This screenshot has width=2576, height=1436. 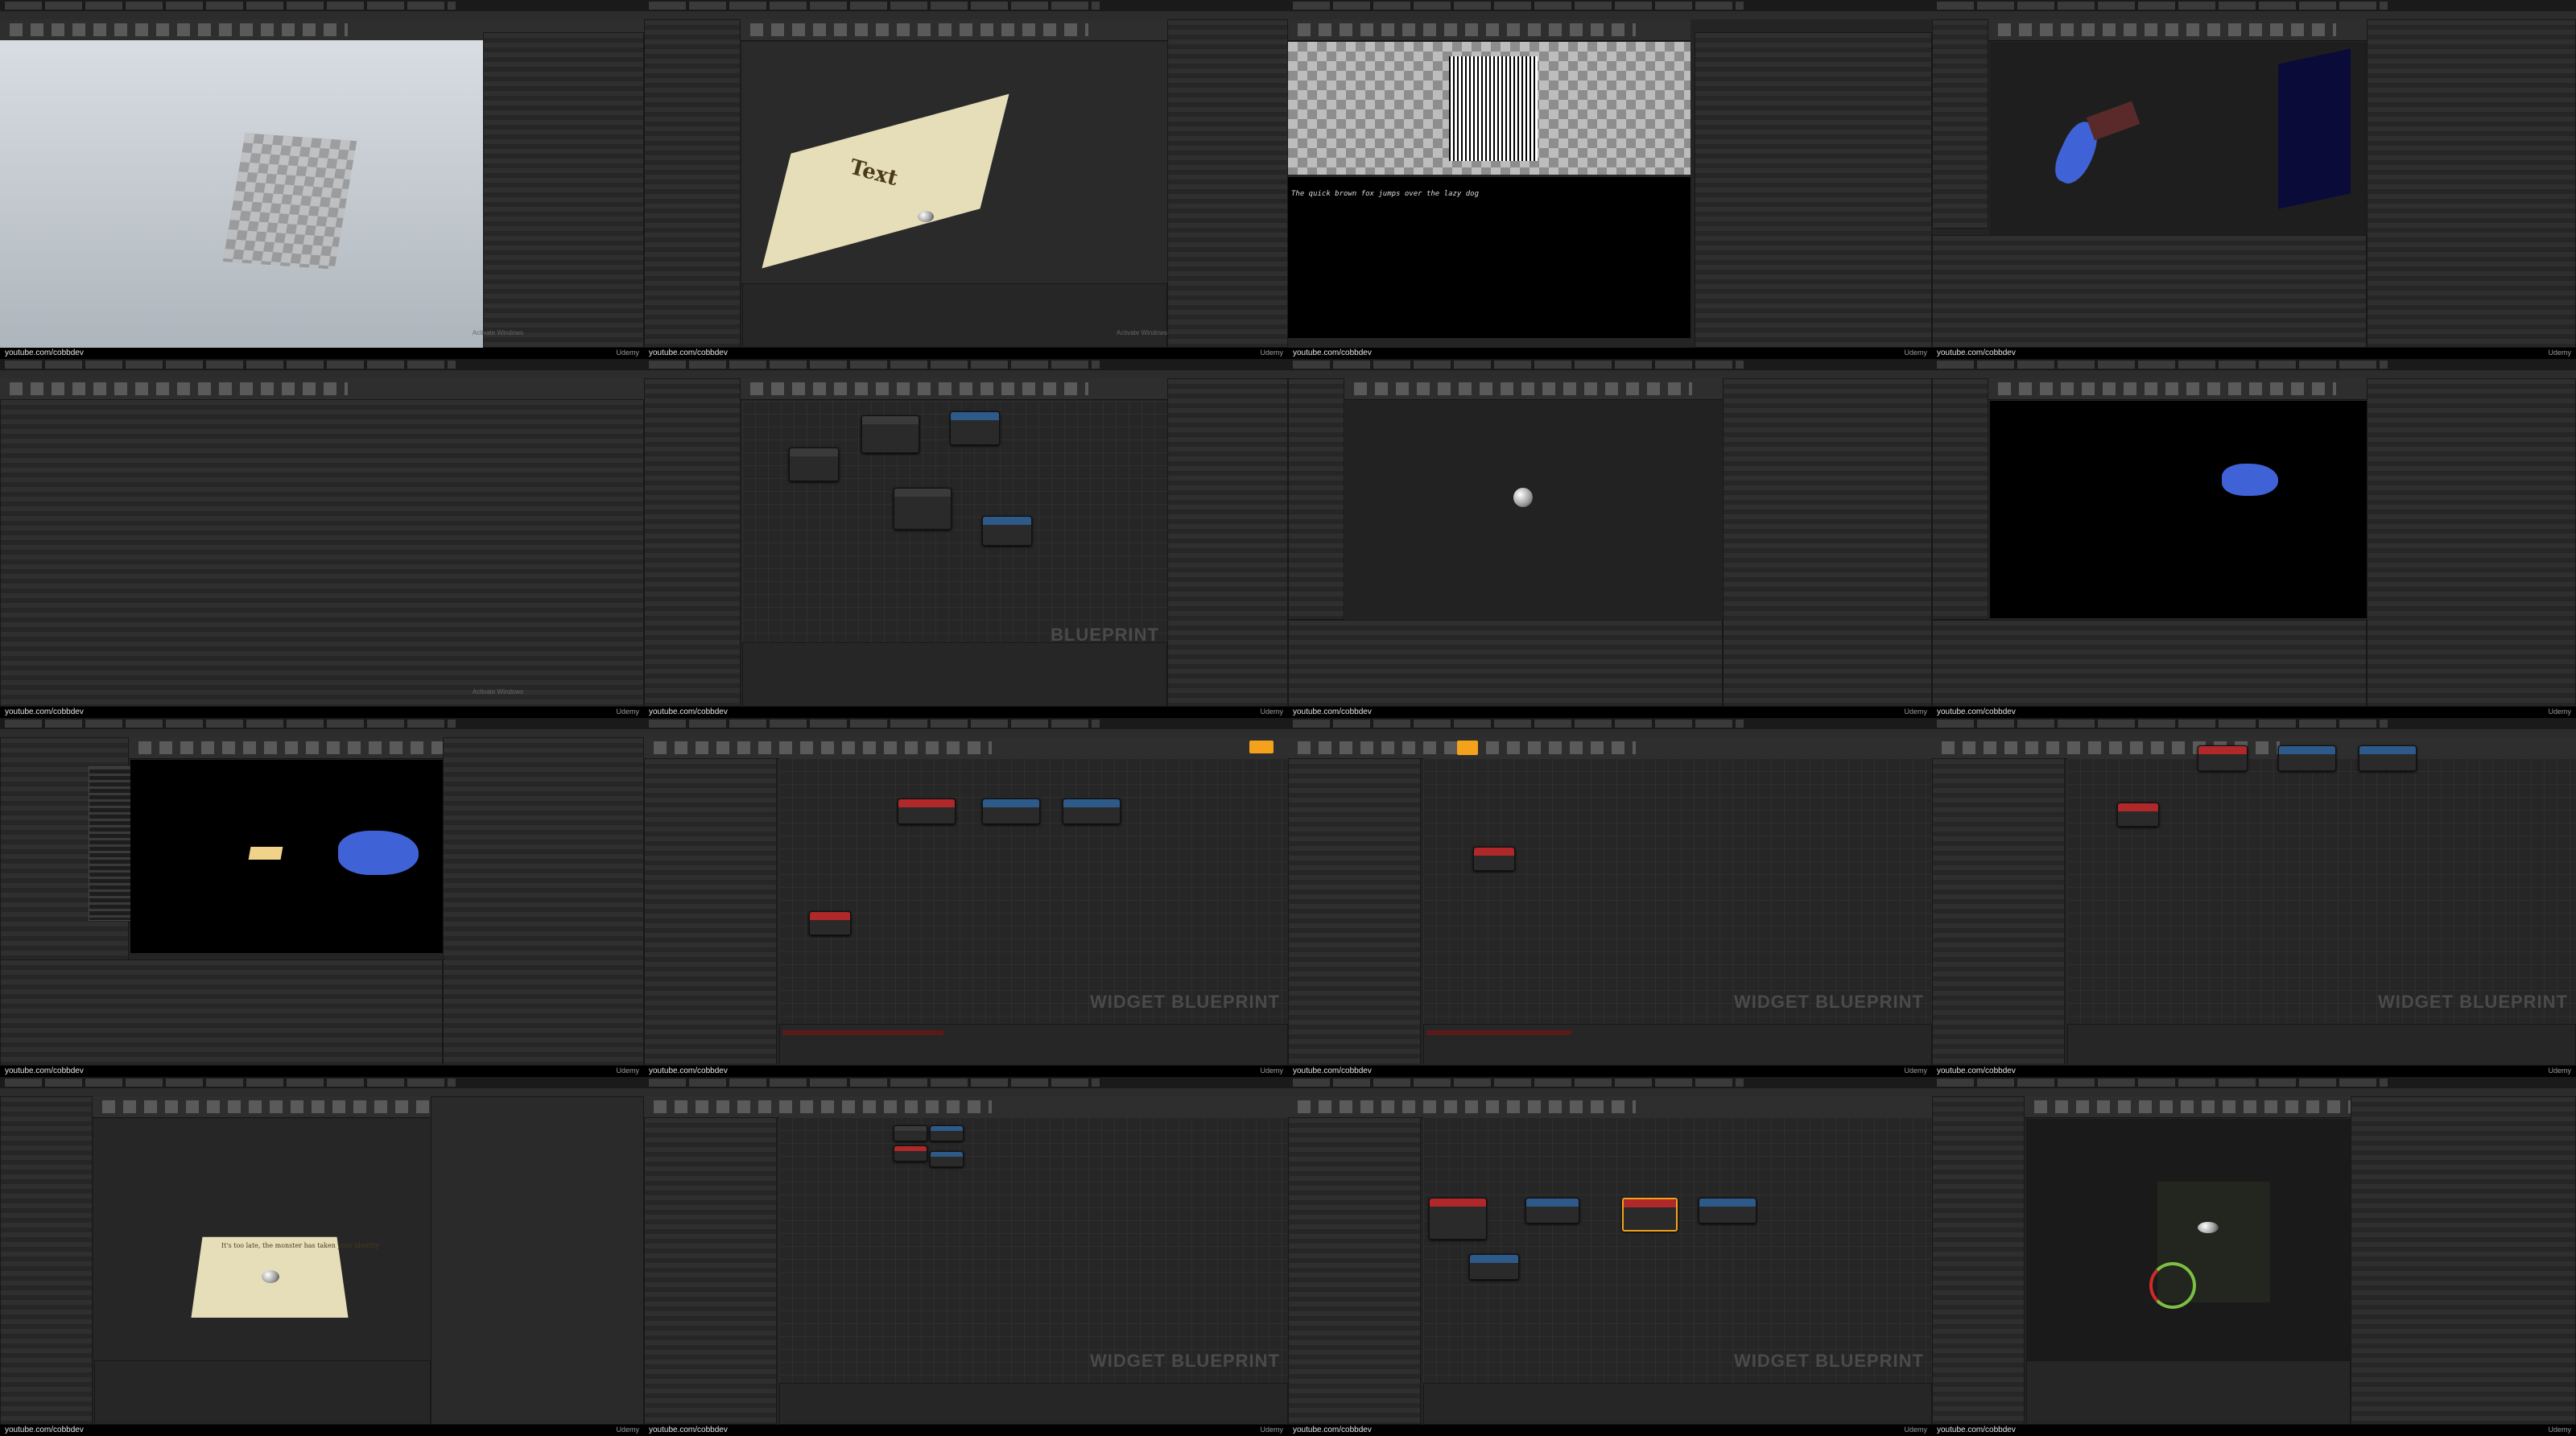 I want to click on project-settings-panel, so click(x=322, y=553).